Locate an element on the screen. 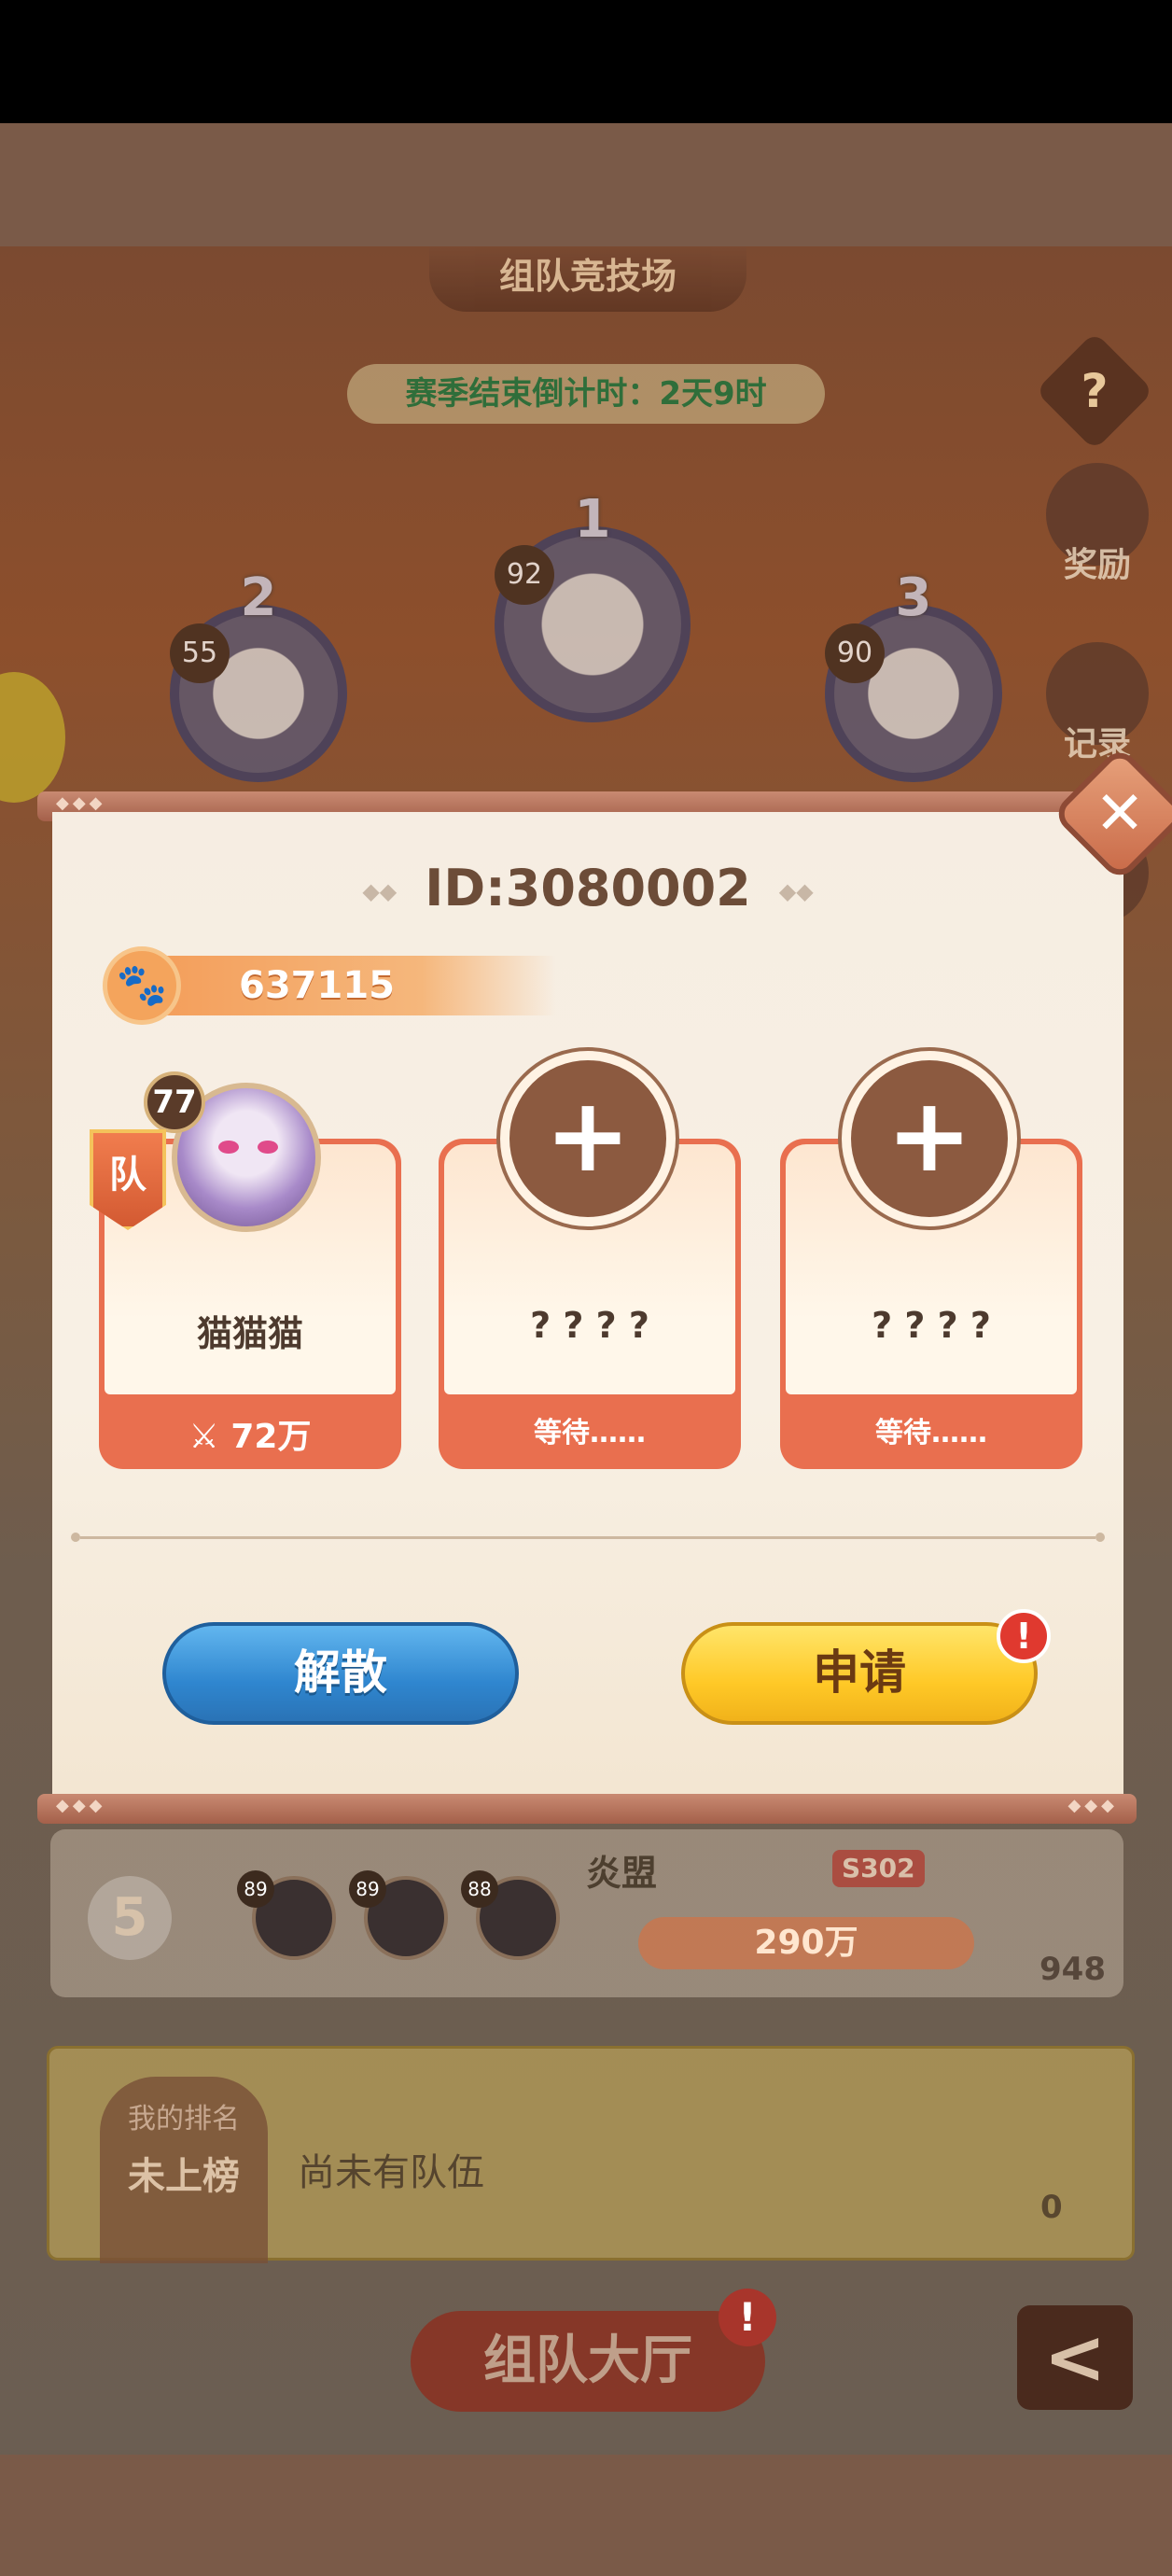 The height and width of the screenshot is (2576, 1172). disband-button: 解散 is located at coordinates (340, 1673).